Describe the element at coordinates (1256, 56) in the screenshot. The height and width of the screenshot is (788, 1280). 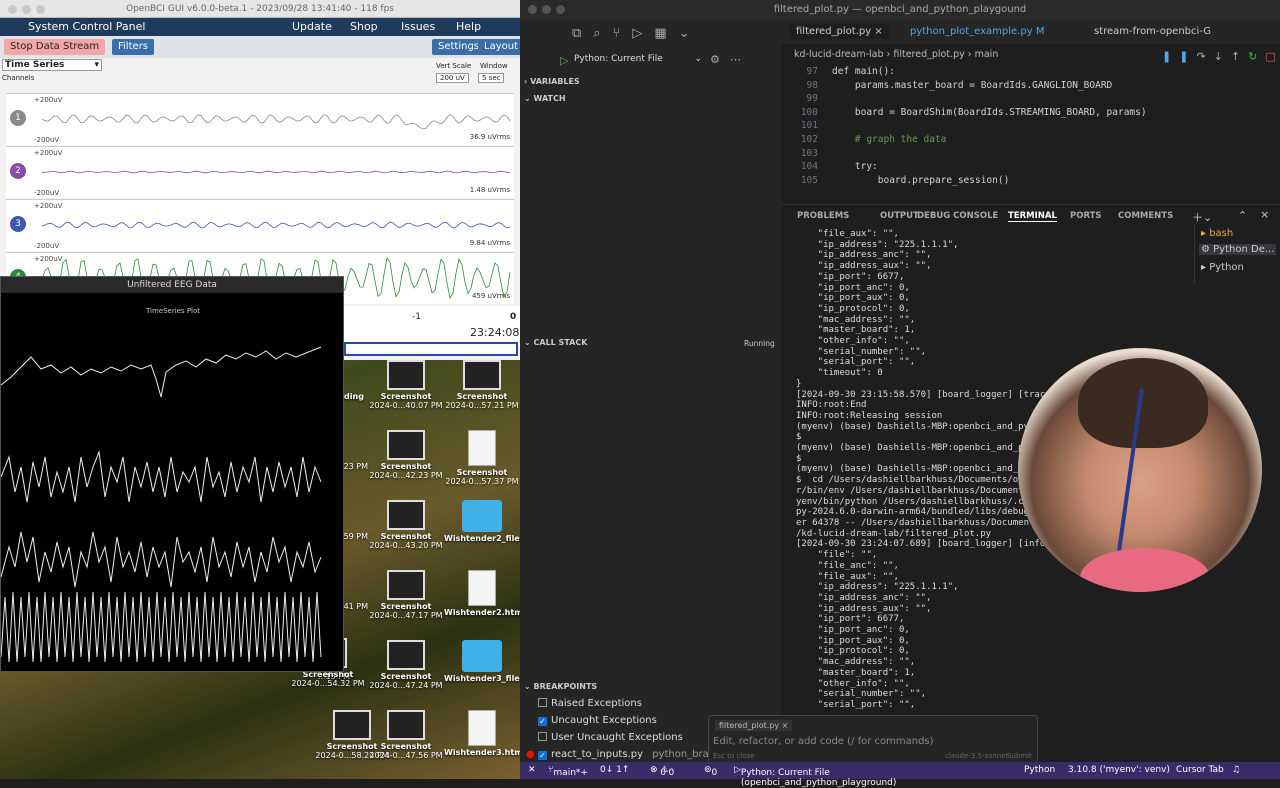
I see `restart-icon: ↻` at that location.